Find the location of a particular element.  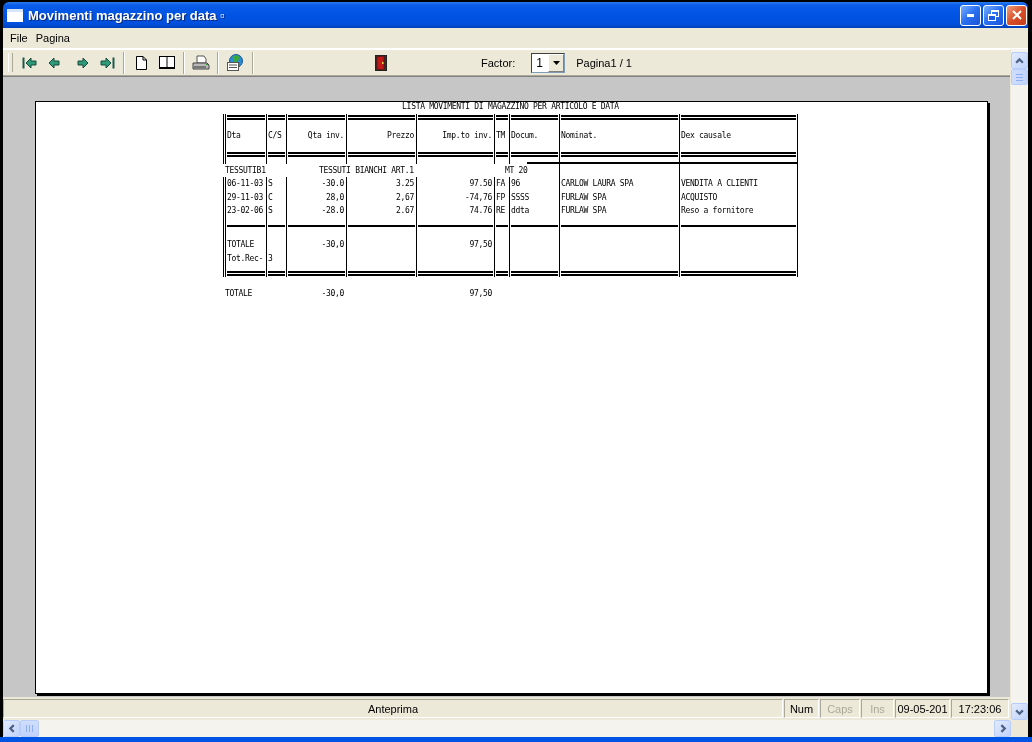

status-message: Anteprima is located at coordinates (393, 708).